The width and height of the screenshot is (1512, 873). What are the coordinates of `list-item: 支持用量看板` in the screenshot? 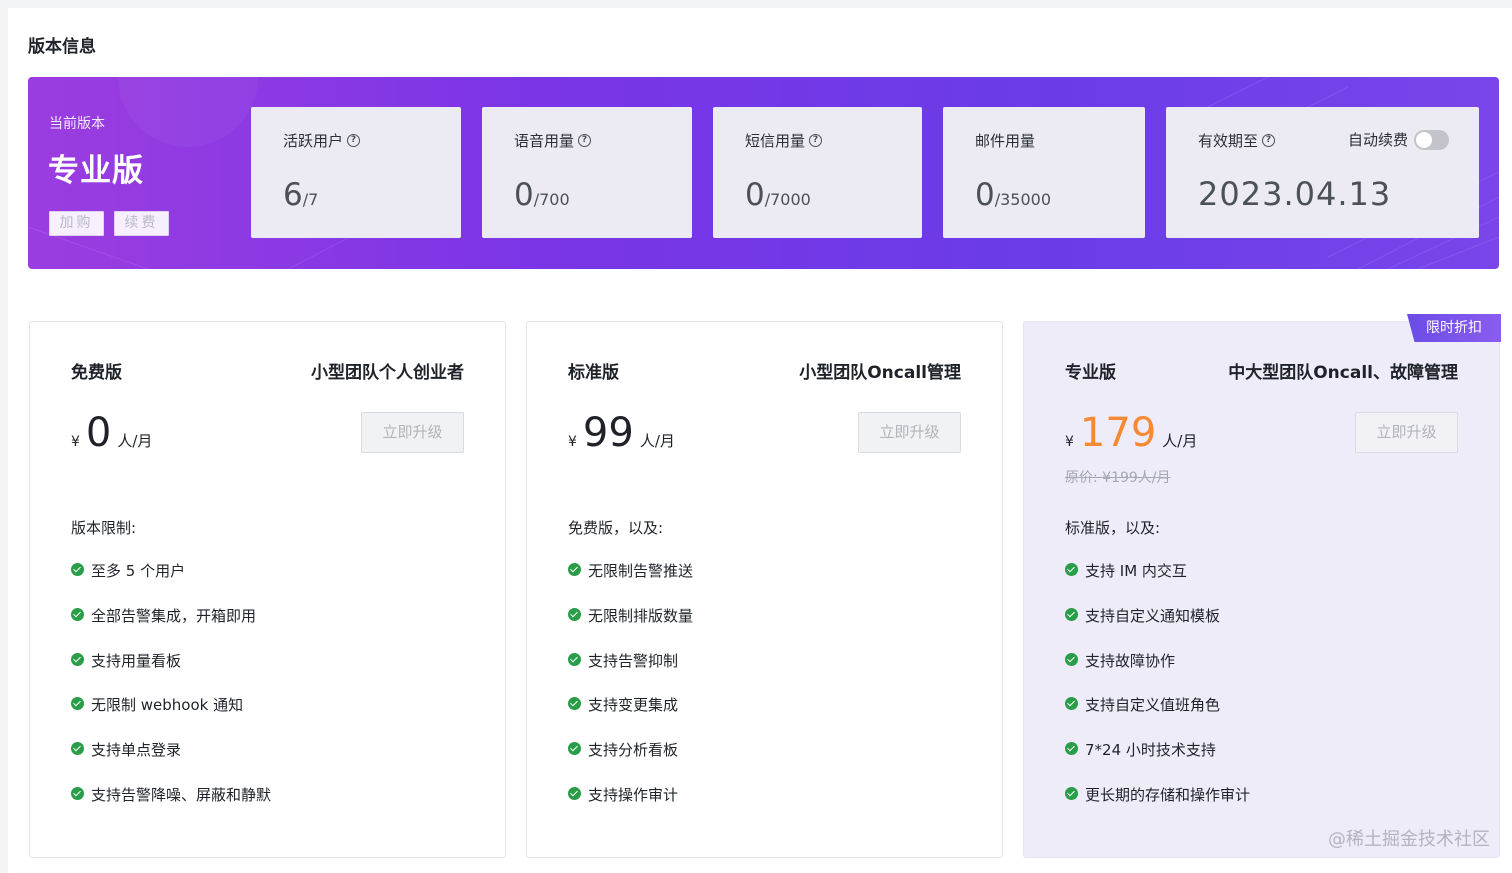 It's located at (171, 672).